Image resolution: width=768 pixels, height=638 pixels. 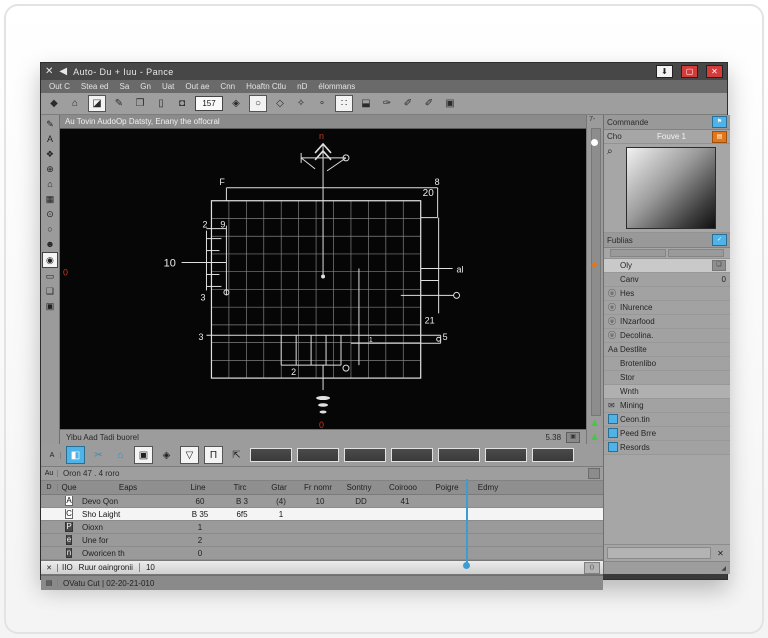 I want to click on families-item-stor: Stor, so click(x=667, y=378).